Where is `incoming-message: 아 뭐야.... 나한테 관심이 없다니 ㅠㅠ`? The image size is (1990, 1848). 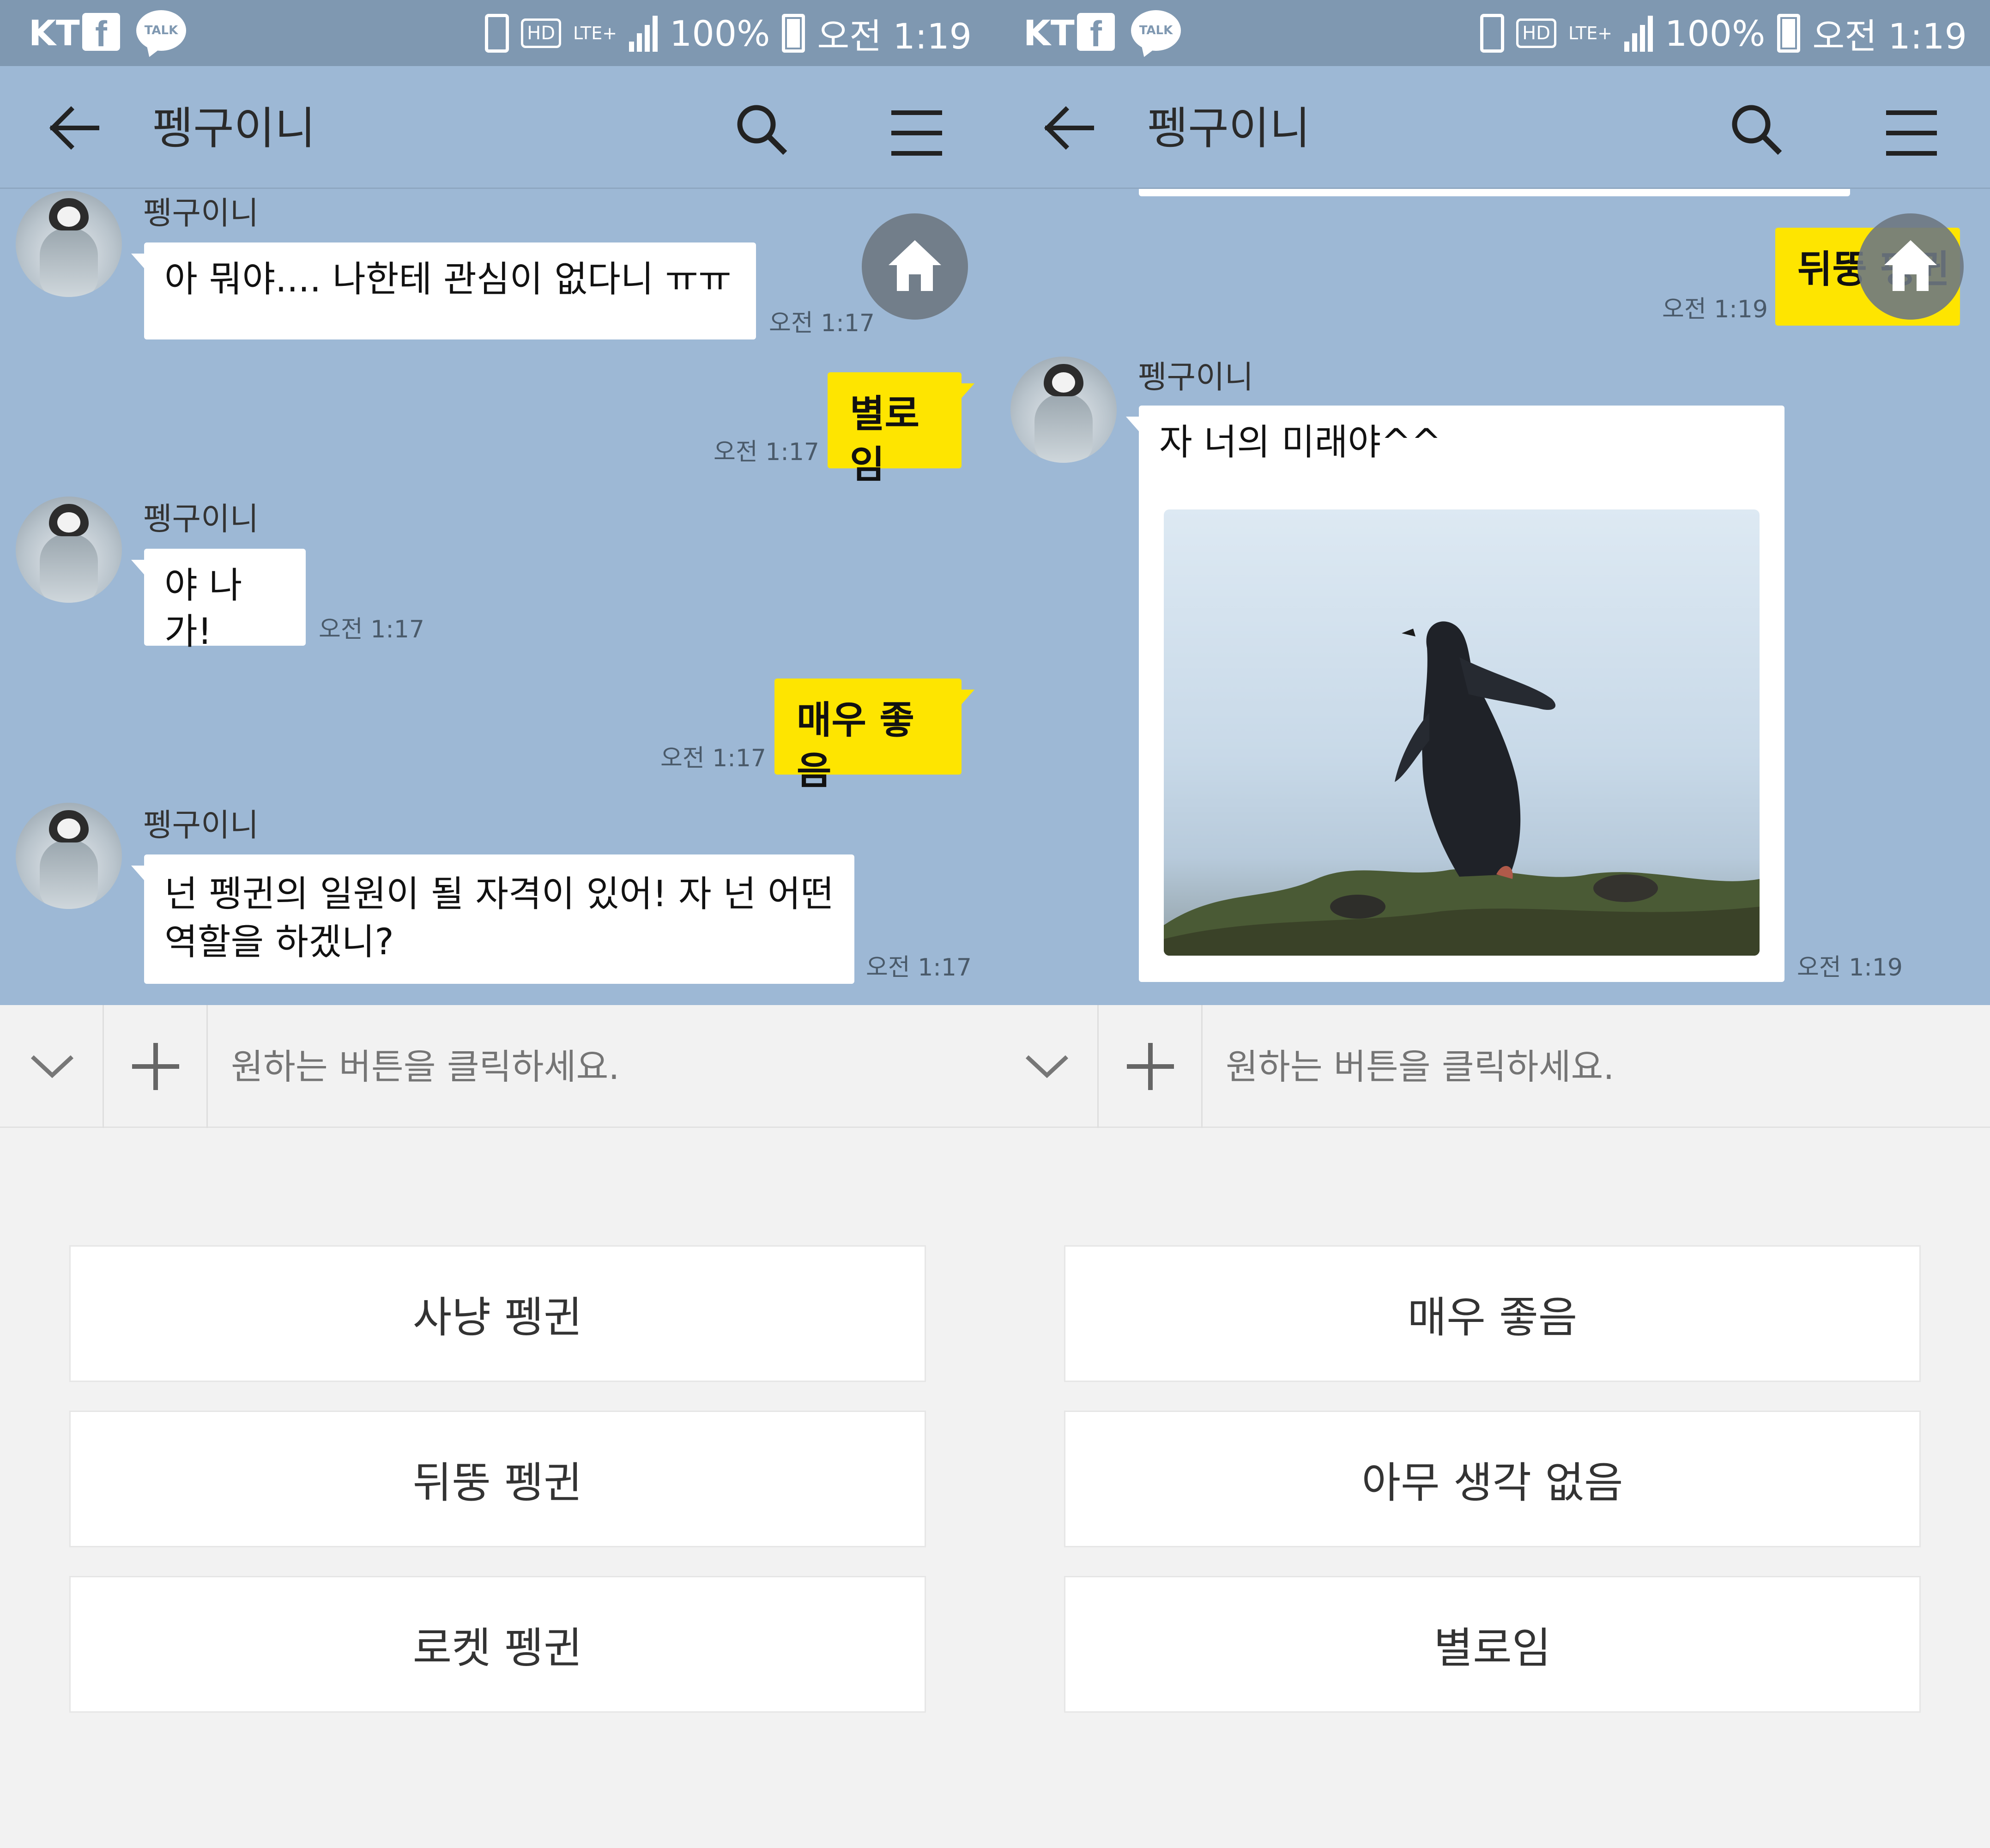 incoming-message: 아 뭐야.... 나한테 관심이 없다니 ㅠㅠ is located at coordinates (443, 290).